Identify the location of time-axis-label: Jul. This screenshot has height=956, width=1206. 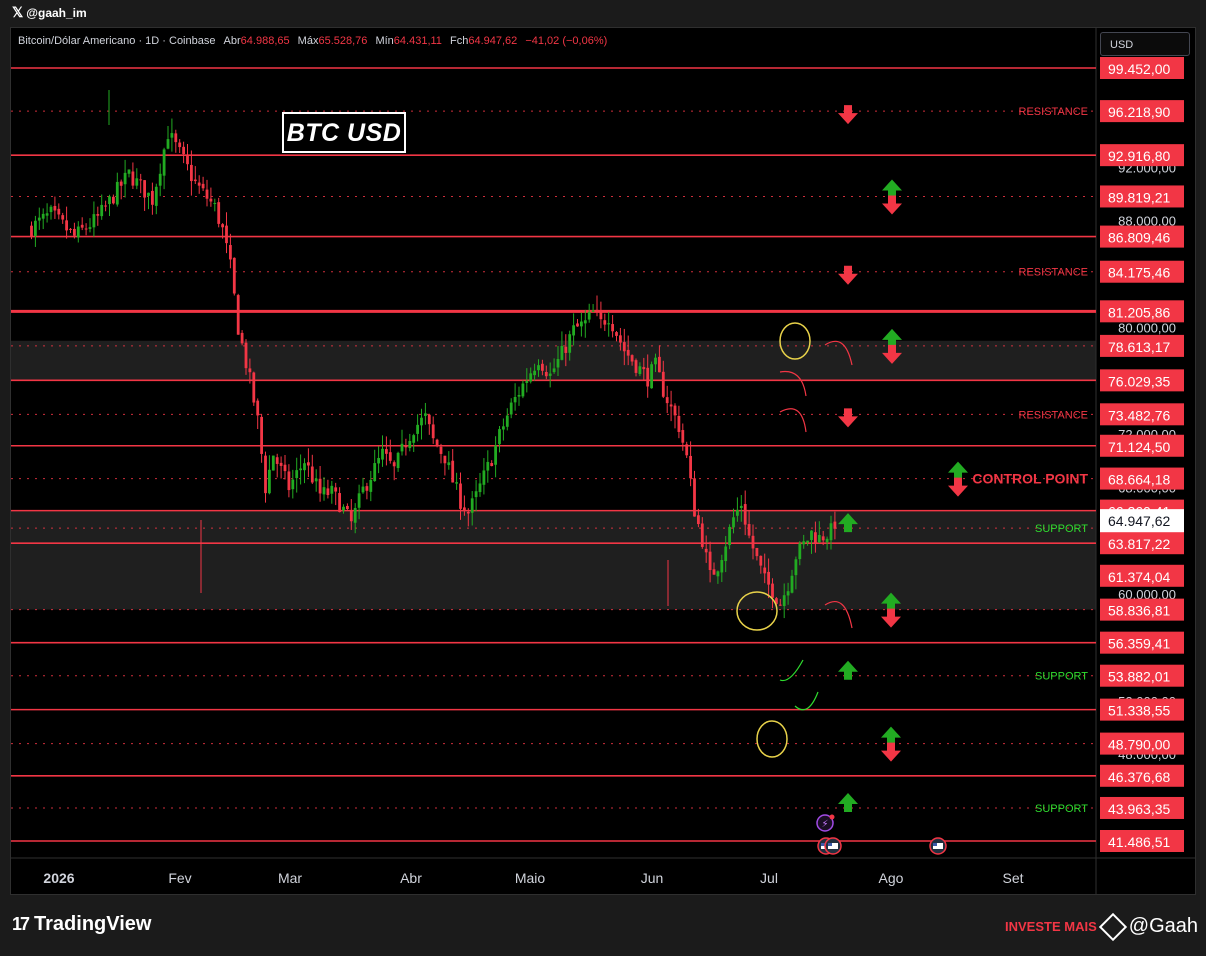
(769, 878).